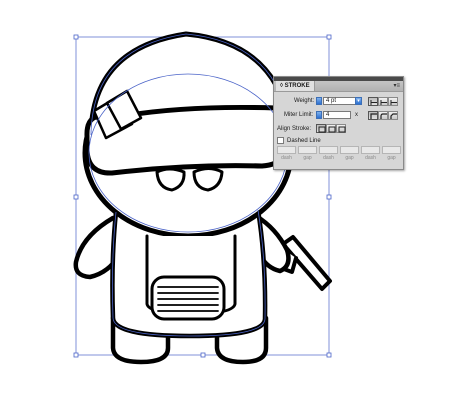  What do you see at coordinates (188, 298) in the screenshot?
I see `overalls-pocket` at bounding box center [188, 298].